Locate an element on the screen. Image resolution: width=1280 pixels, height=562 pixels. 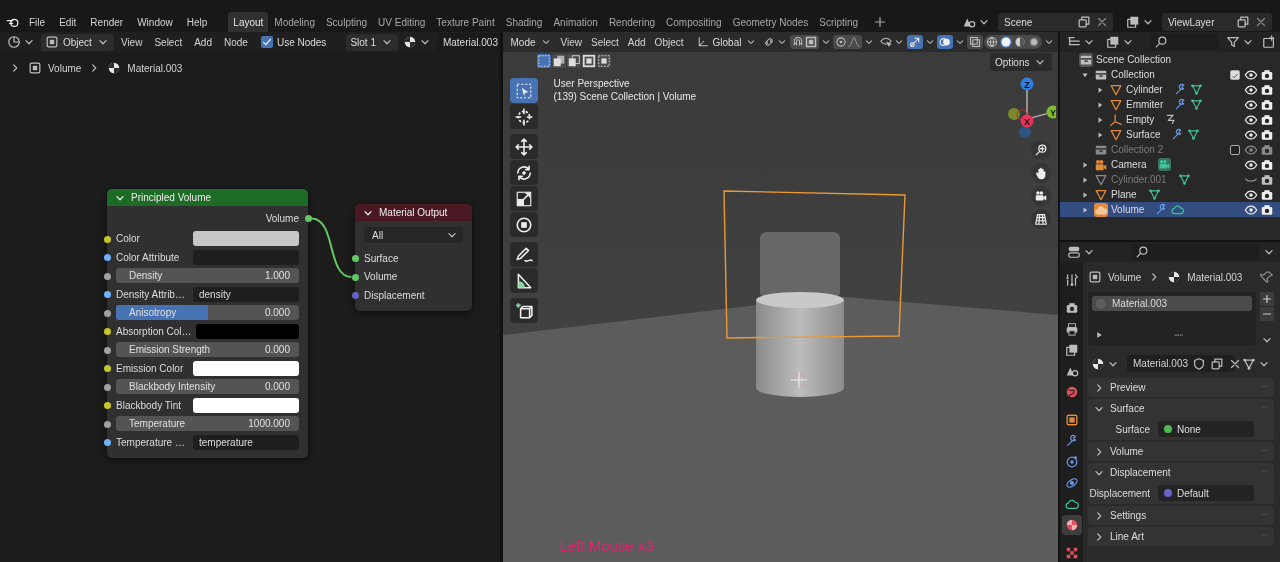
view-info: (139) Scene Collection | Volume is located at coordinates (625, 96).